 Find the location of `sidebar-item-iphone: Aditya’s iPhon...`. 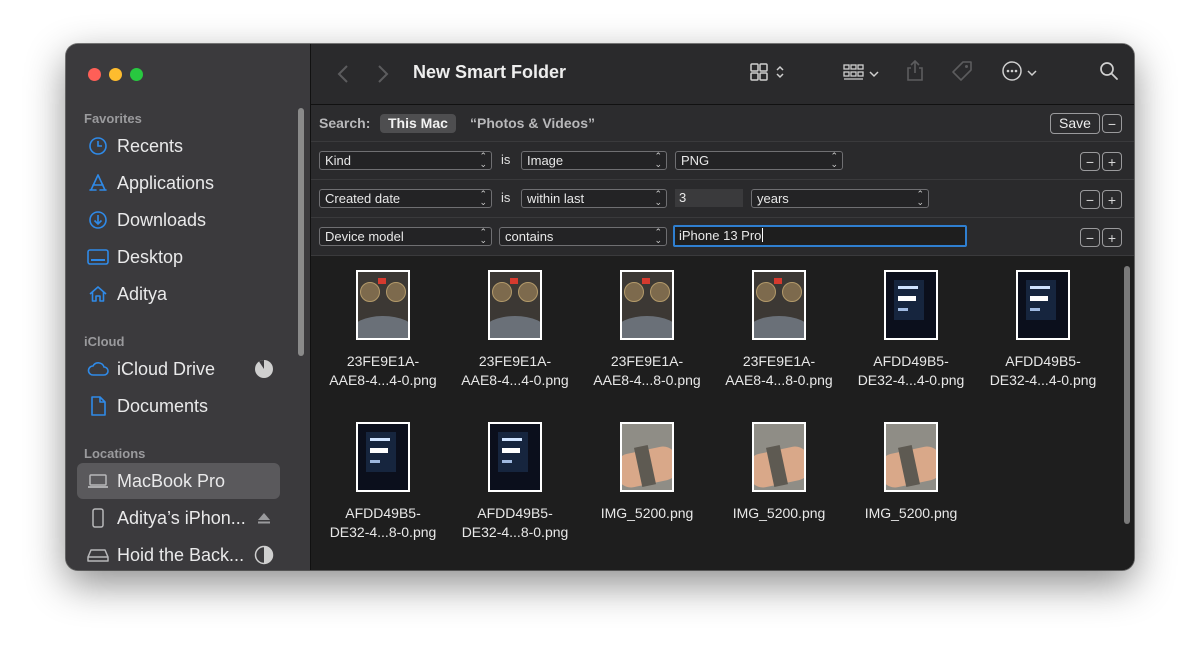

sidebar-item-iphone: Aditya’s iPhon... is located at coordinates (178, 518).